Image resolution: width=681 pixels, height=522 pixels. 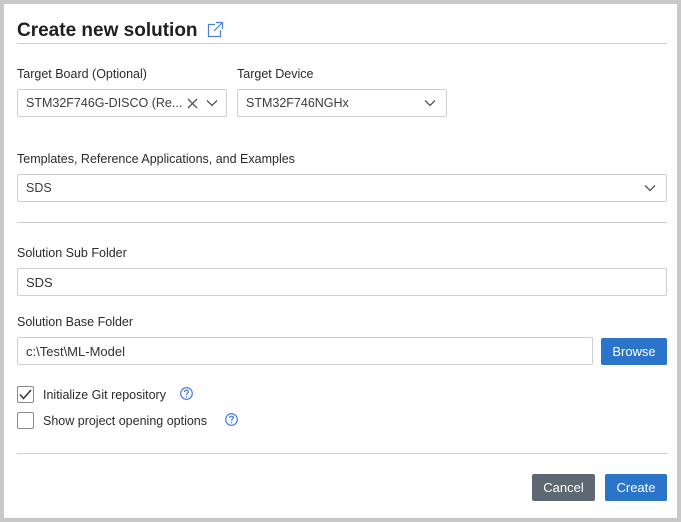 What do you see at coordinates (75, 322) in the screenshot?
I see `base-folder-label: Solution Base Folder` at bounding box center [75, 322].